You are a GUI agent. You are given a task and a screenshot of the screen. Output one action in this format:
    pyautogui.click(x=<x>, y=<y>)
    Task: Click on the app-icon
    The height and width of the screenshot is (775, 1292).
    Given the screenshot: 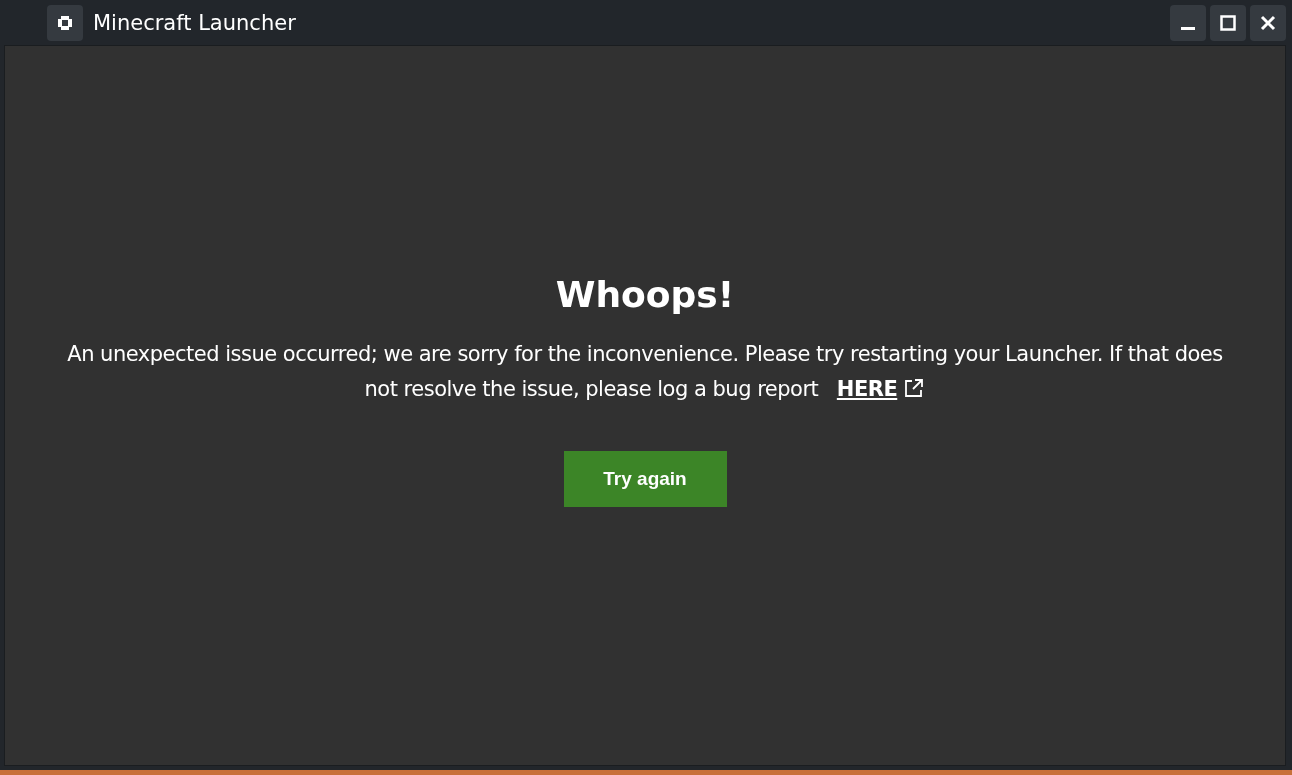 What is the action you would take?
    pyautogui.click(x=65, y=22)
    